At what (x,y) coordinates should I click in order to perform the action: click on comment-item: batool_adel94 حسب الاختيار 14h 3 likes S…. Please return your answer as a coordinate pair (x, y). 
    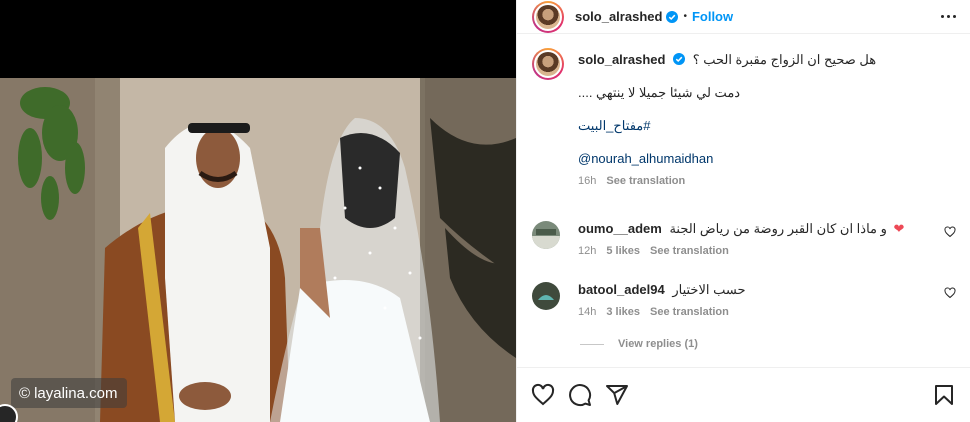
    Looking at the image, I should click on (746, 300).